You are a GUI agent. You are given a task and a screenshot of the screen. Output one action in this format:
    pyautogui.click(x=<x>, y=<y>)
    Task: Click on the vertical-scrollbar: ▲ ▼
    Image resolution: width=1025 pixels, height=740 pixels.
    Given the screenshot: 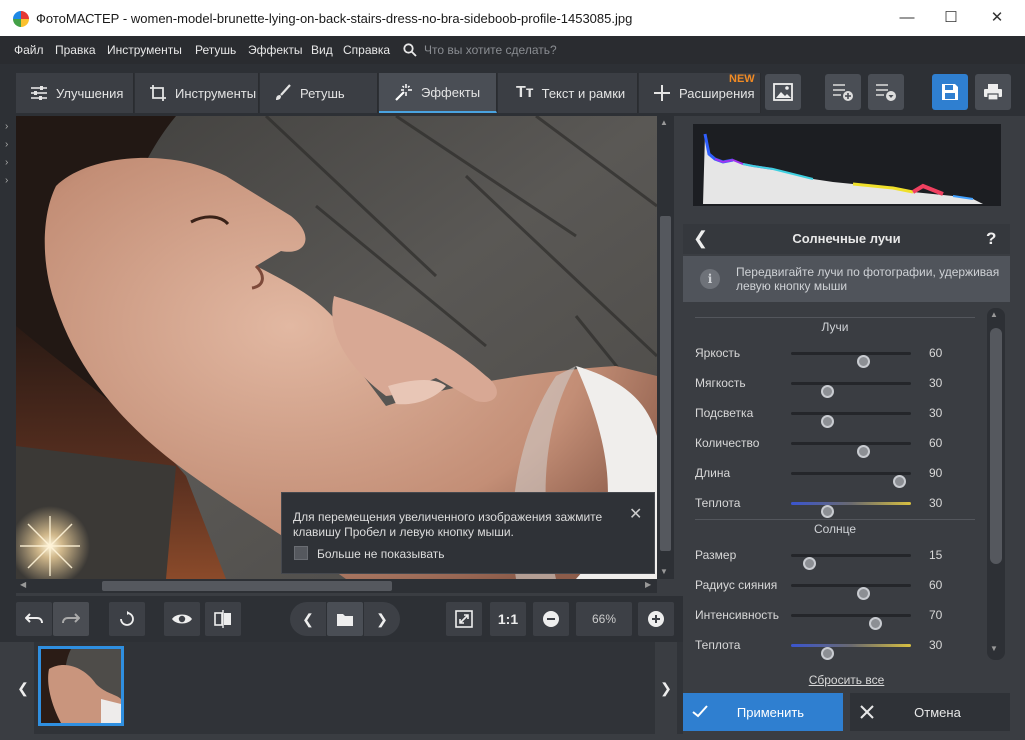 What is the action you would take?
    pyautogui.click(x=665, y=347)
    